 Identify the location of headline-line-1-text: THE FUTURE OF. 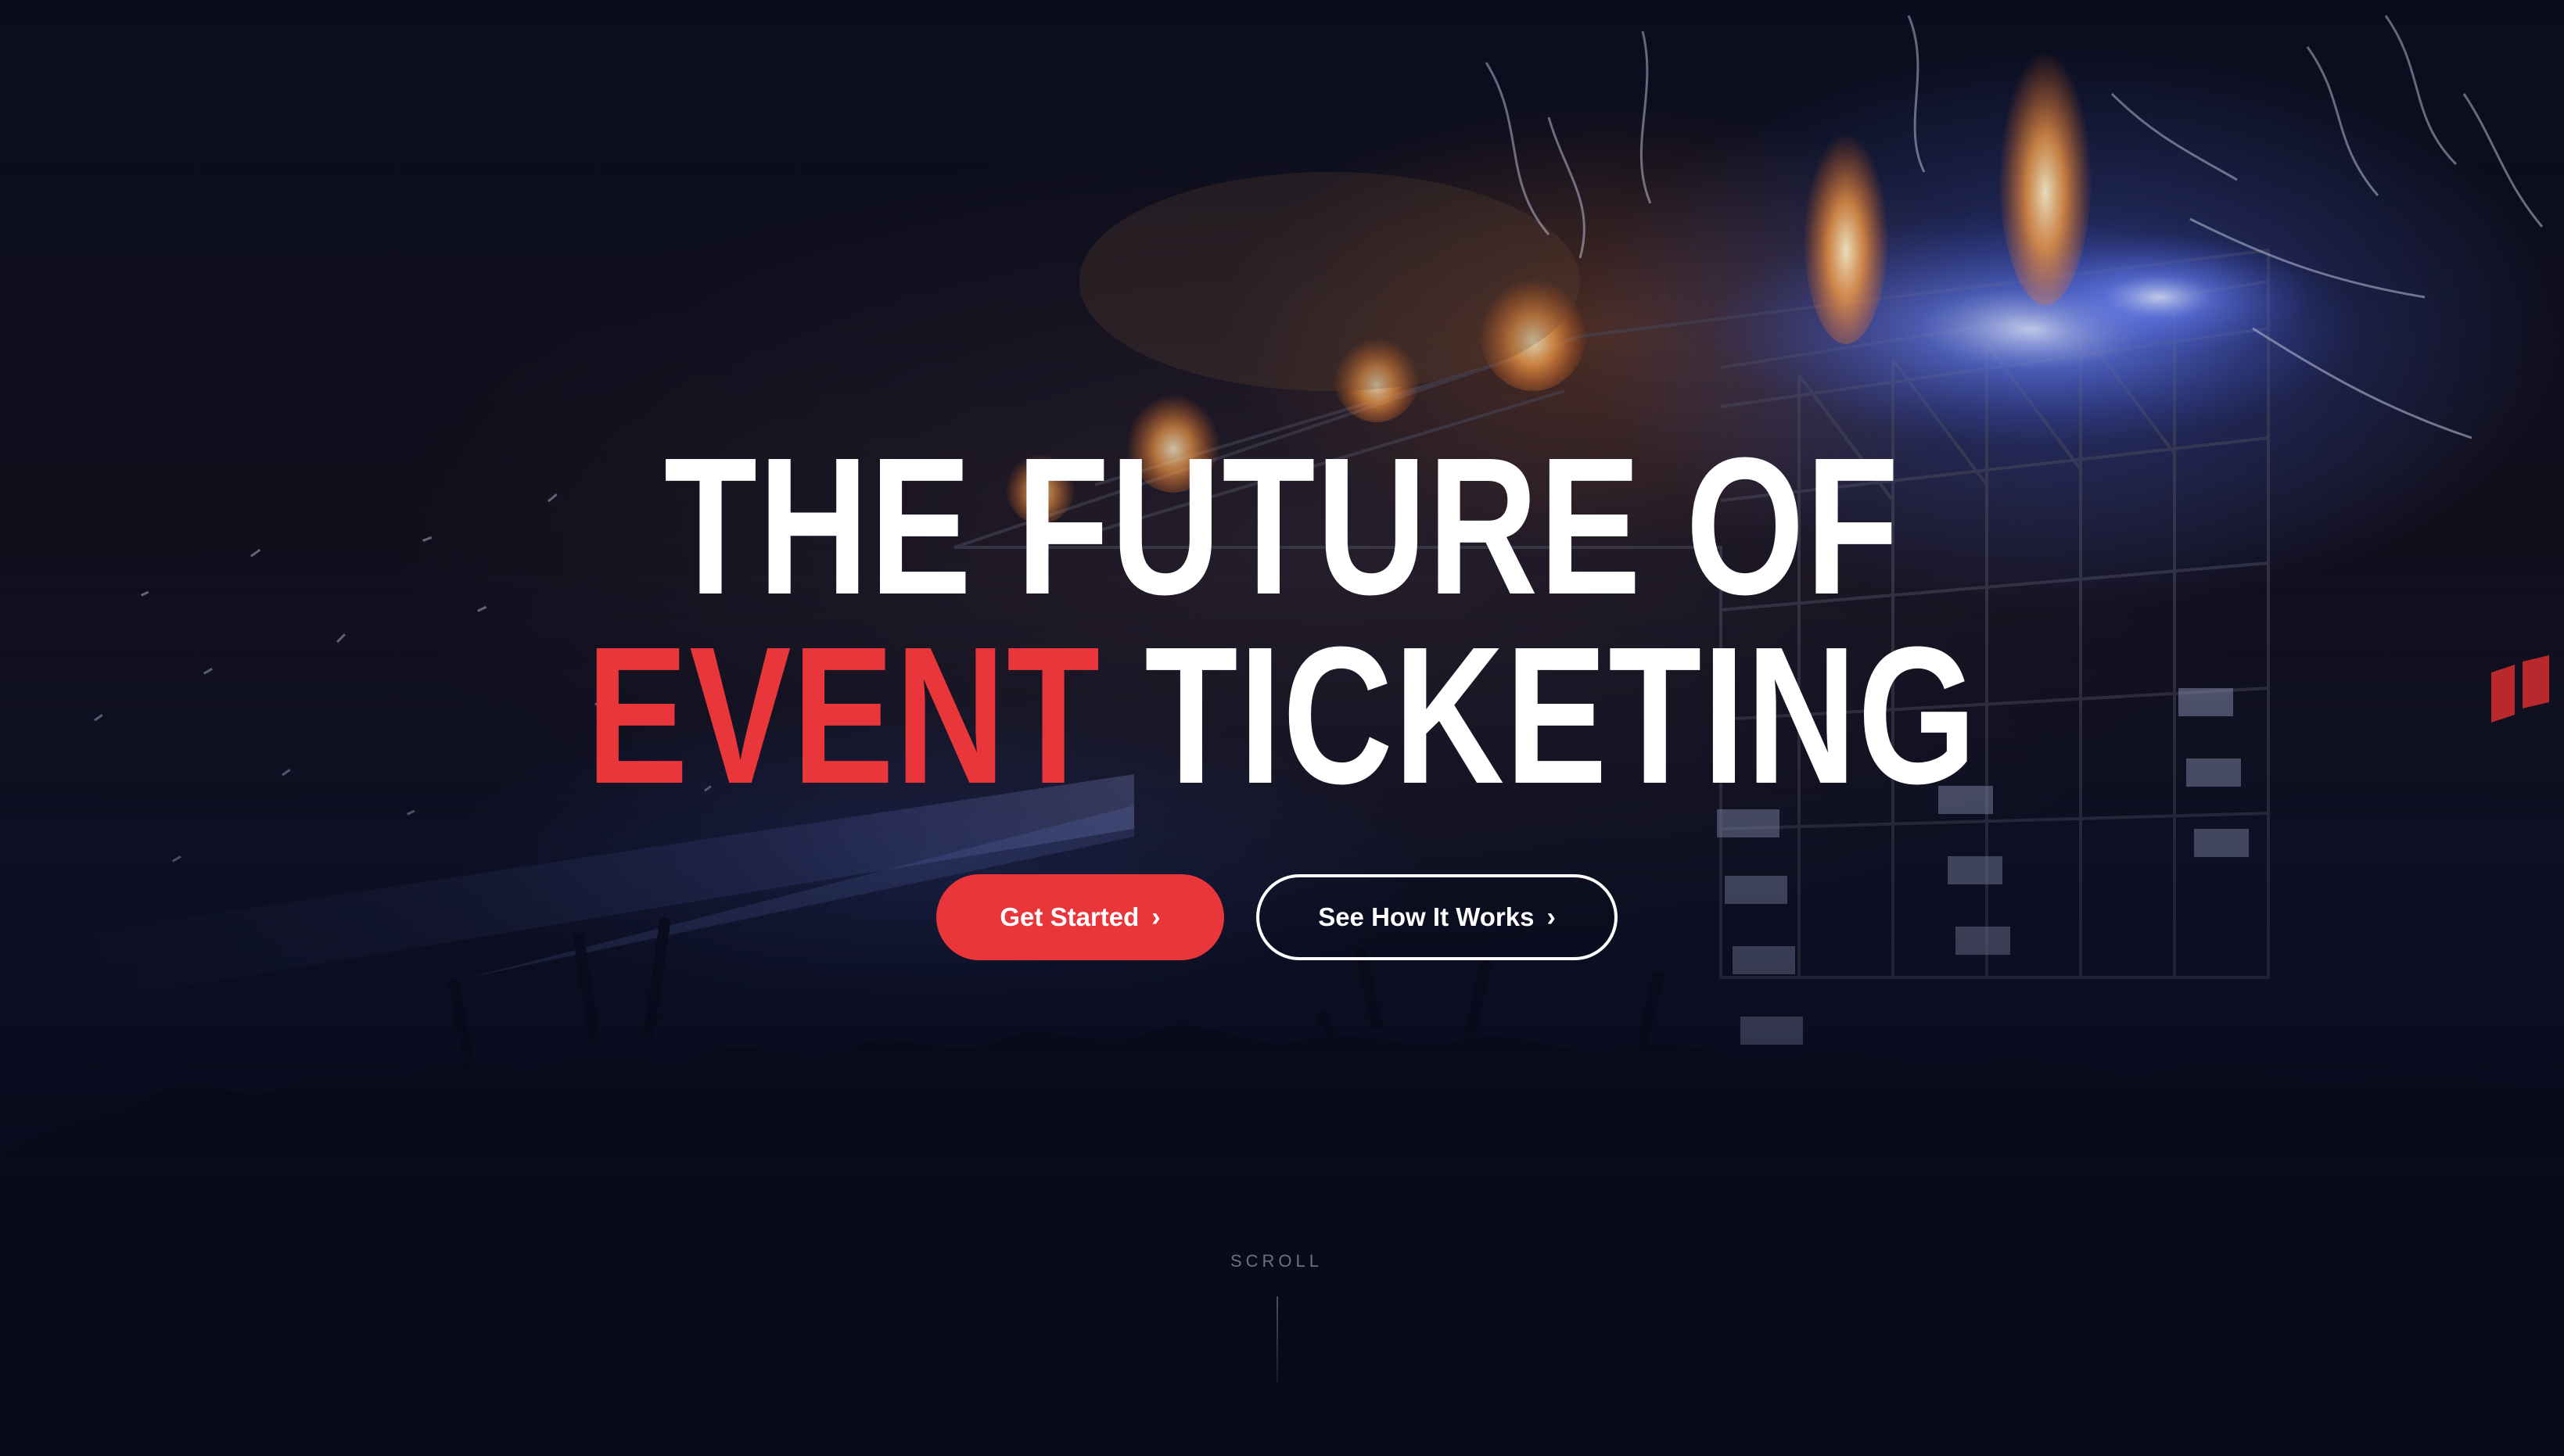
(1282, 526).